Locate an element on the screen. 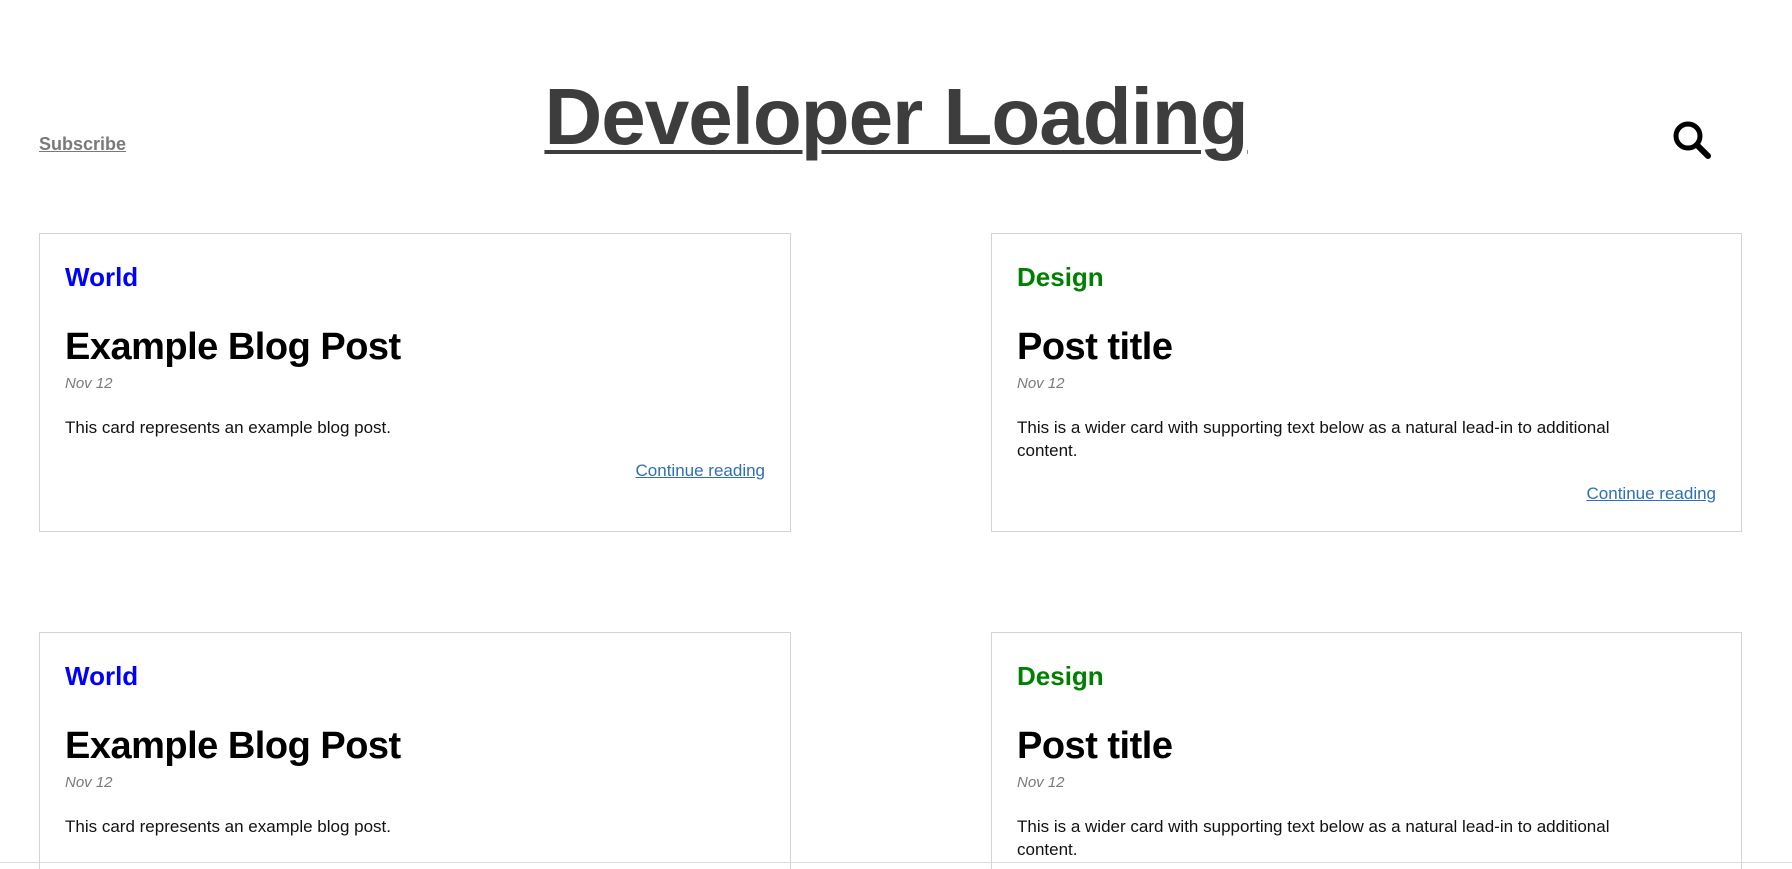  divider is located at coordinates (896, 862).